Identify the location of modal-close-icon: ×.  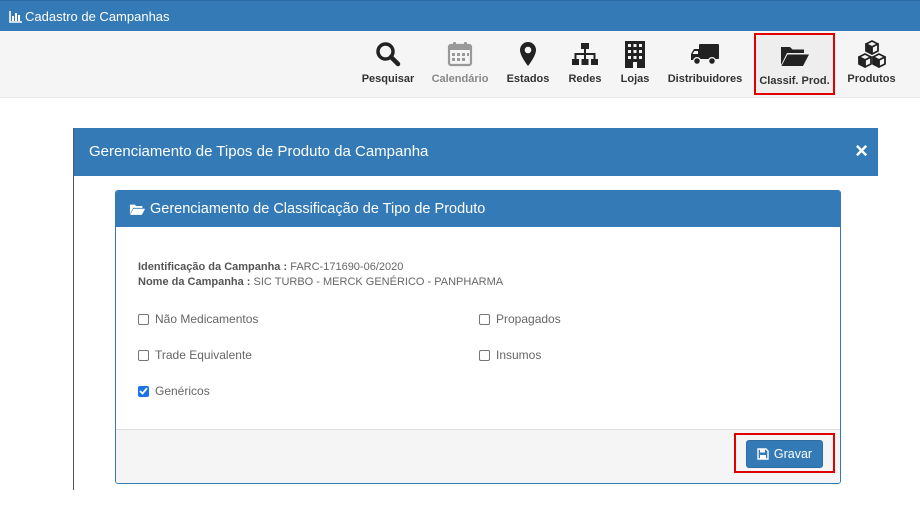
(861, 151).